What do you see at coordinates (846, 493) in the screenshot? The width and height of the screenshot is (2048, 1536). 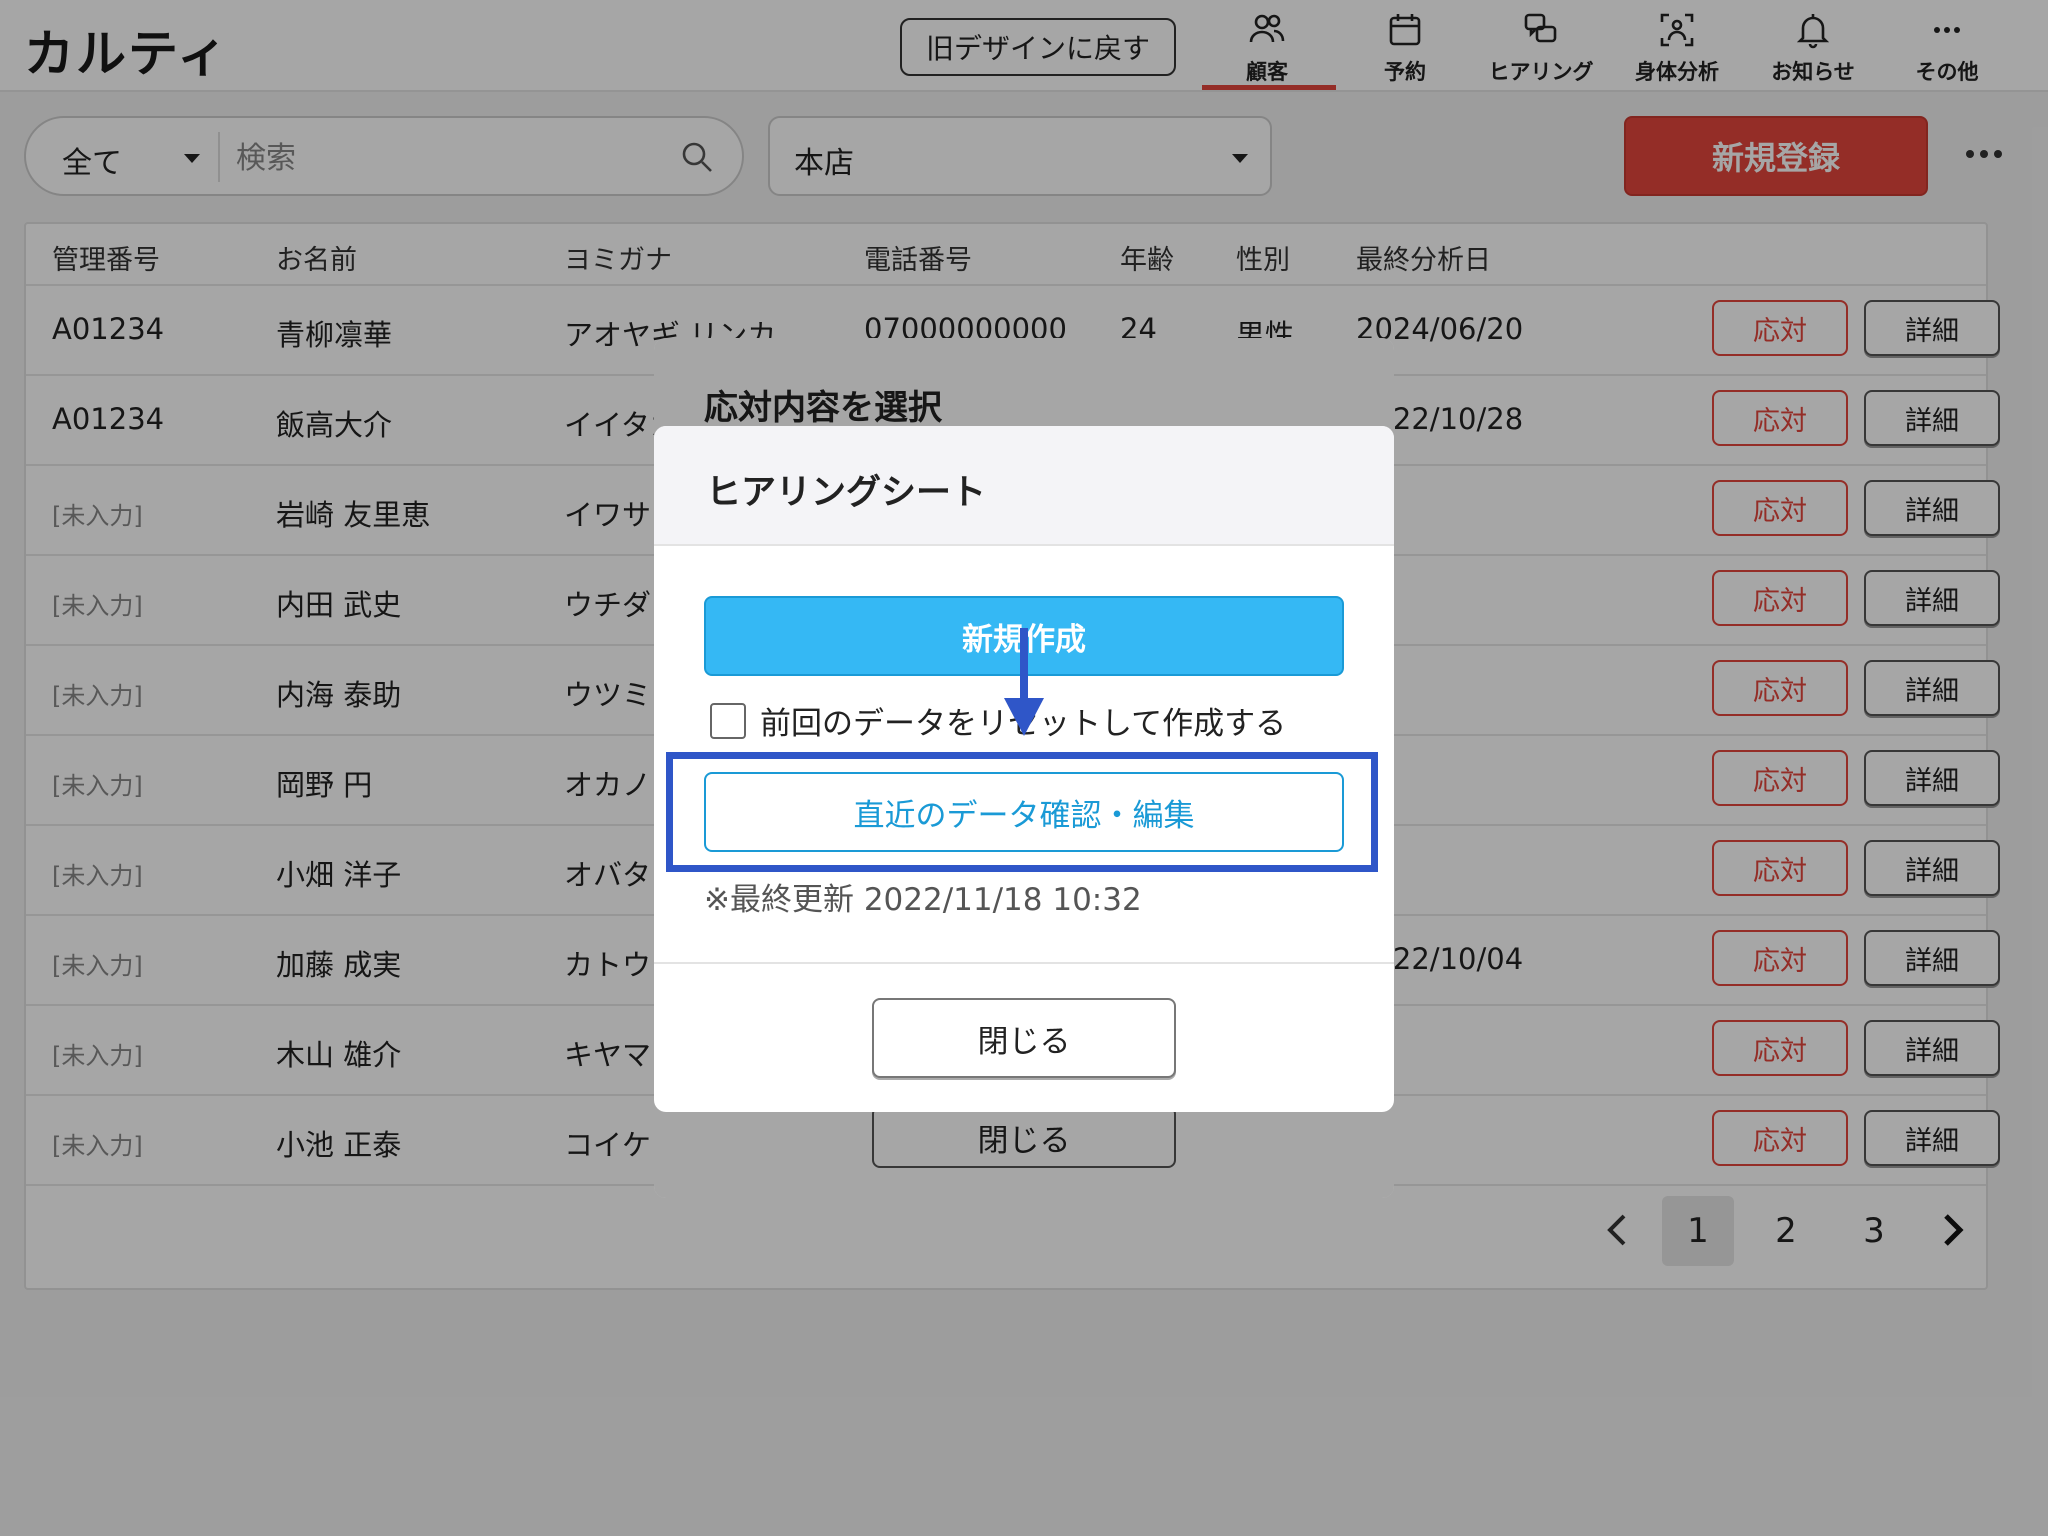 I see `modal-title: ヒアリングシート` at bounding box center [846, 493].